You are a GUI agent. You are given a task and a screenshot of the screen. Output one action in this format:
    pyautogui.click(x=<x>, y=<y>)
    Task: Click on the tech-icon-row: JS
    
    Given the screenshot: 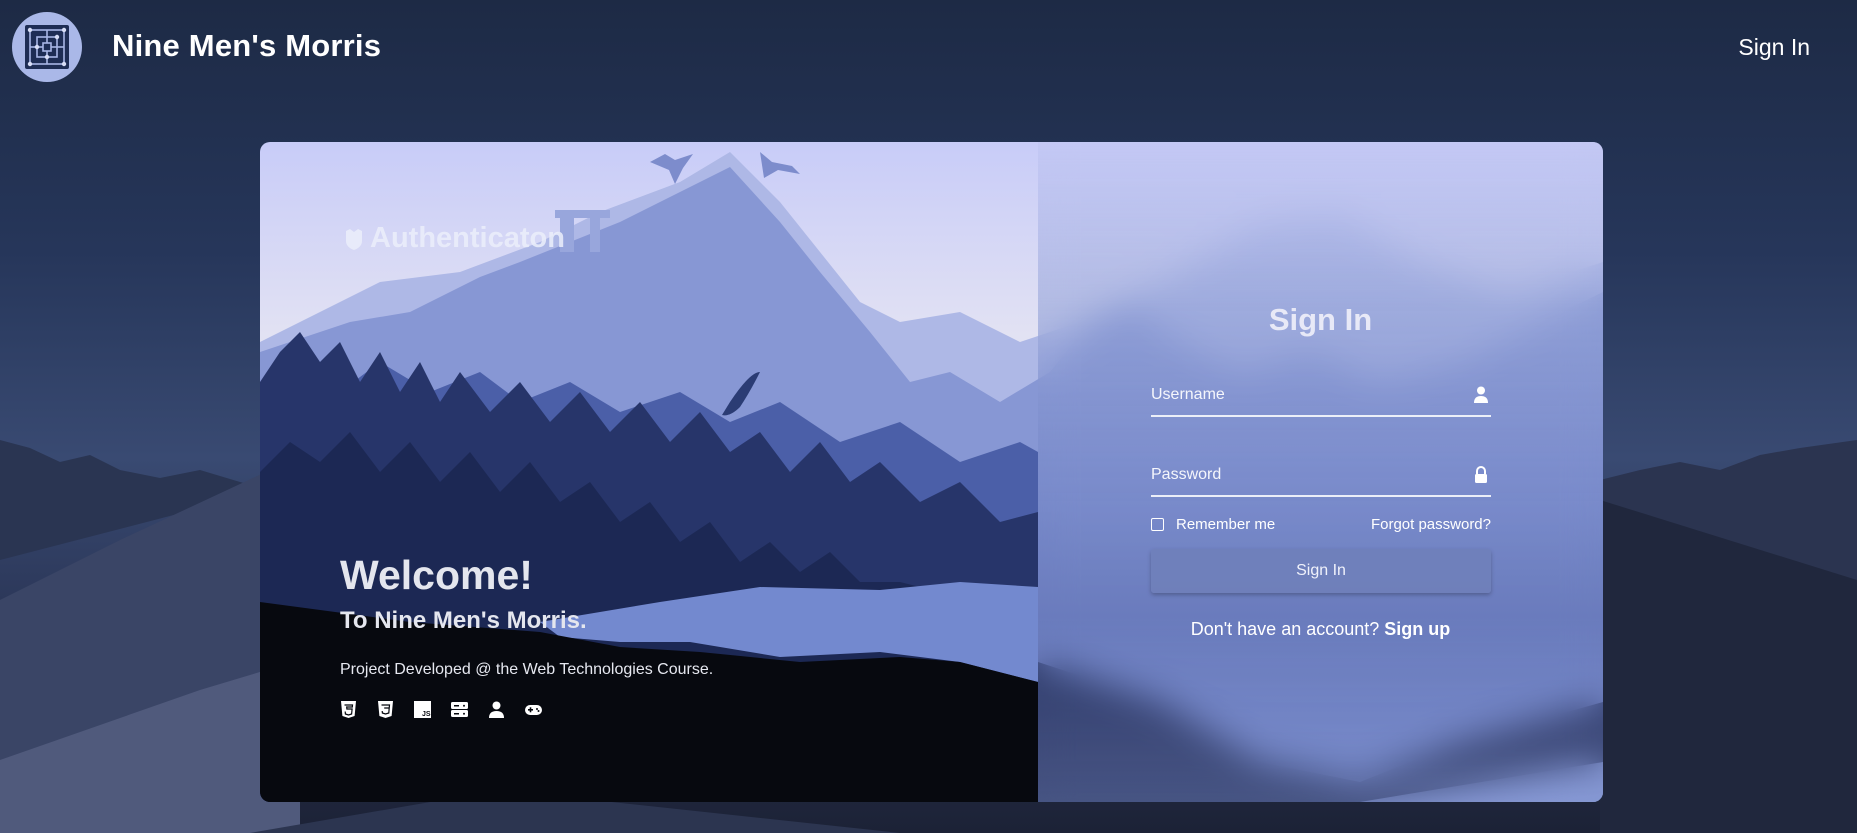 What is the action you would take?
    pyautogui.click(x=526, y=709)
    